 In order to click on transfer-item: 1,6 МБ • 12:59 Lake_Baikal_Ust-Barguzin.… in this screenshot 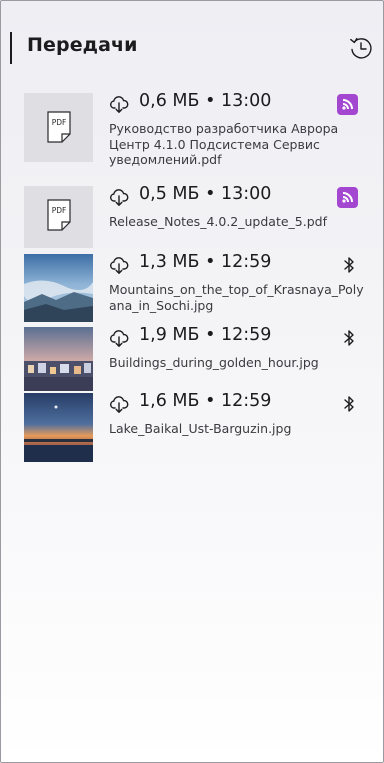, I will do `click(194, 427)`.